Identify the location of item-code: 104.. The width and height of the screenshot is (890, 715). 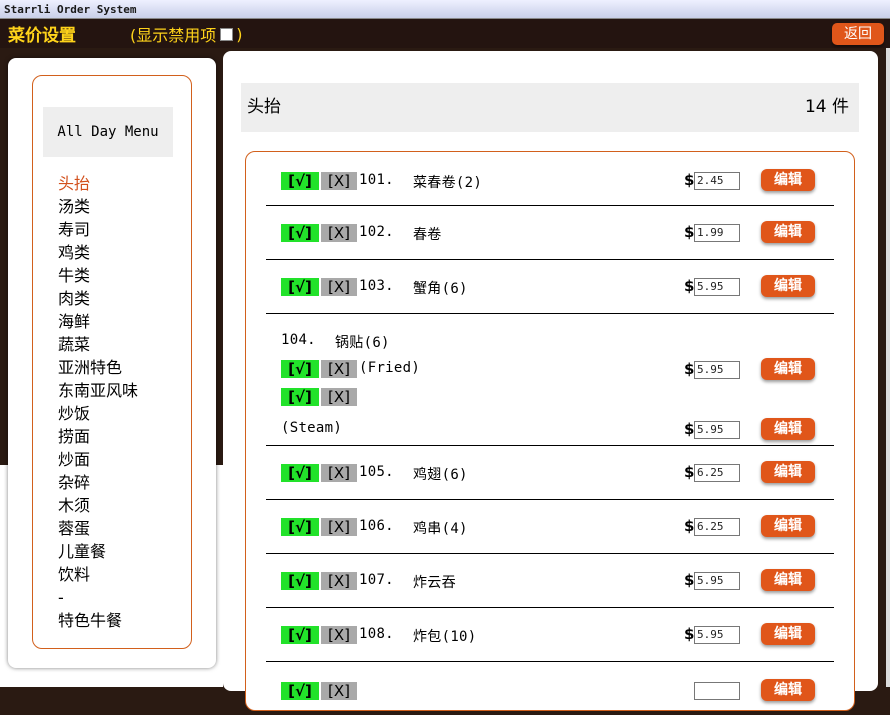
(298, 340).